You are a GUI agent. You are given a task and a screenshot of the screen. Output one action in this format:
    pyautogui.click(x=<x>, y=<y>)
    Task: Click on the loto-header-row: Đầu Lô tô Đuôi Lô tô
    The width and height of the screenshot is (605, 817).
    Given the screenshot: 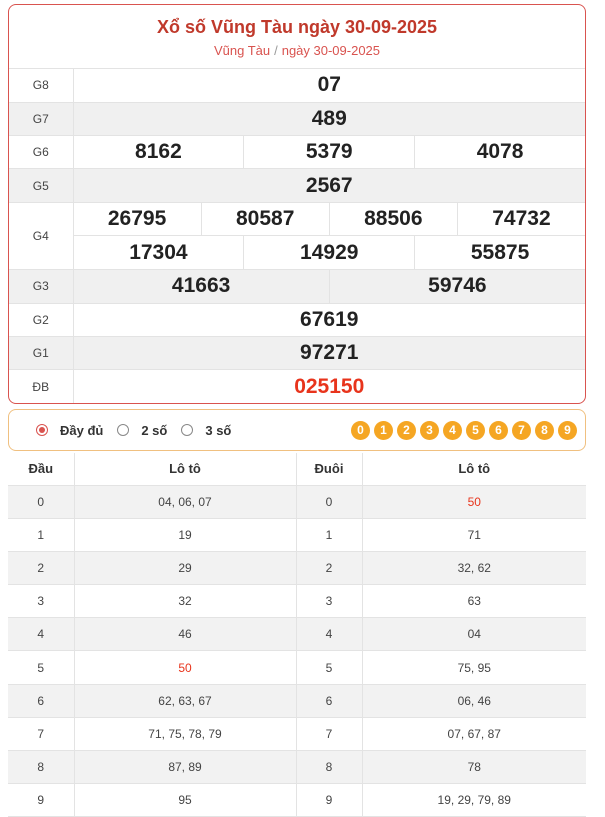 What is the action you would take?
    pyautogui.click(x=297, y=469)
    